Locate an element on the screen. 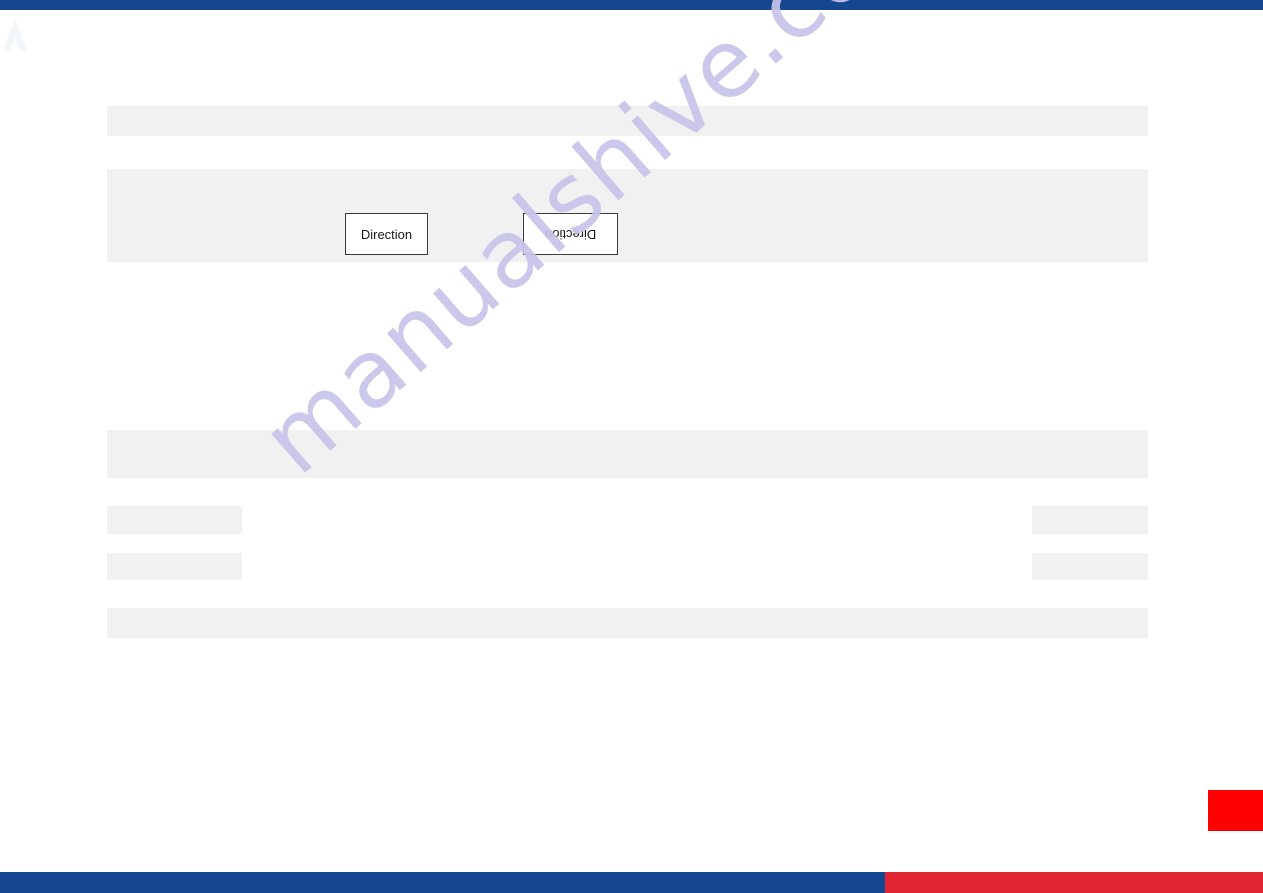 This screenshot has height=893, width=1263. bottom-accent-bar is located at coordinates (631, 882).